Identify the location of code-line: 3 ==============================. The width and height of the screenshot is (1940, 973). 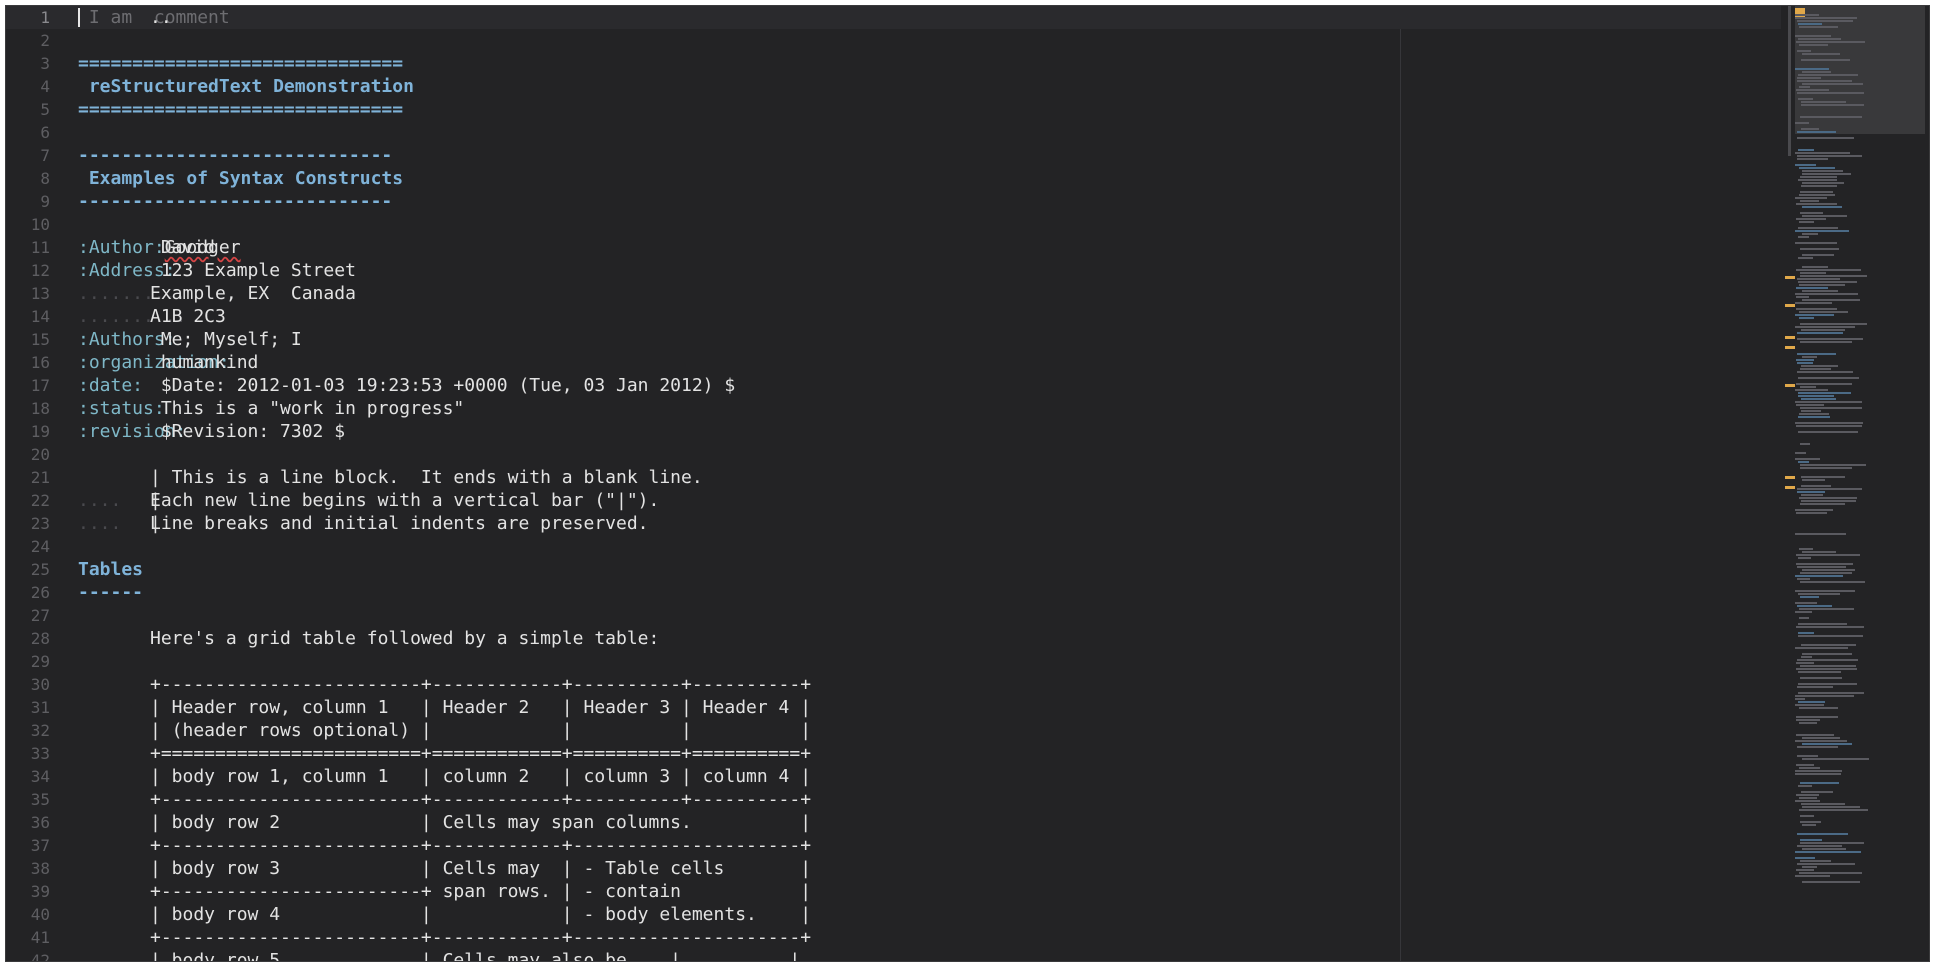
(893, 63).